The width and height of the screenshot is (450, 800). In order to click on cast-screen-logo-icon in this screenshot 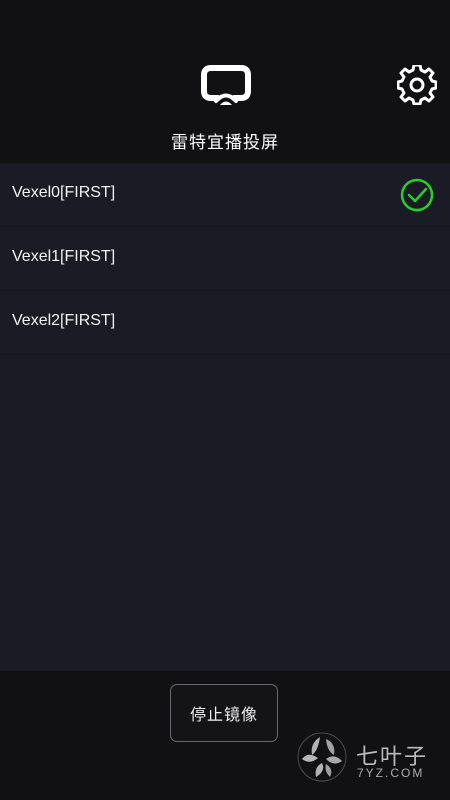, I will do `click(226, 85)`.